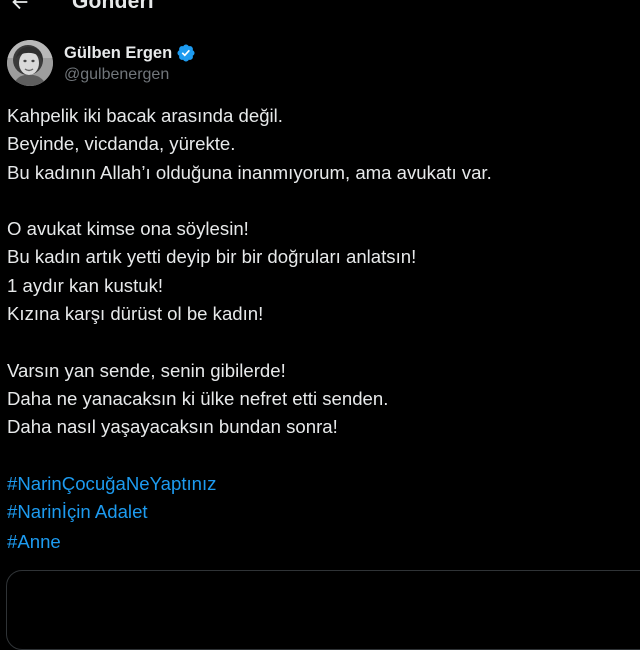 This screenshot has width=640, height=650. Describe the element at coordinates (128, 229) in the screenshot. I see `tweet-line: O avukat kimse ona söylesin!` at that location.